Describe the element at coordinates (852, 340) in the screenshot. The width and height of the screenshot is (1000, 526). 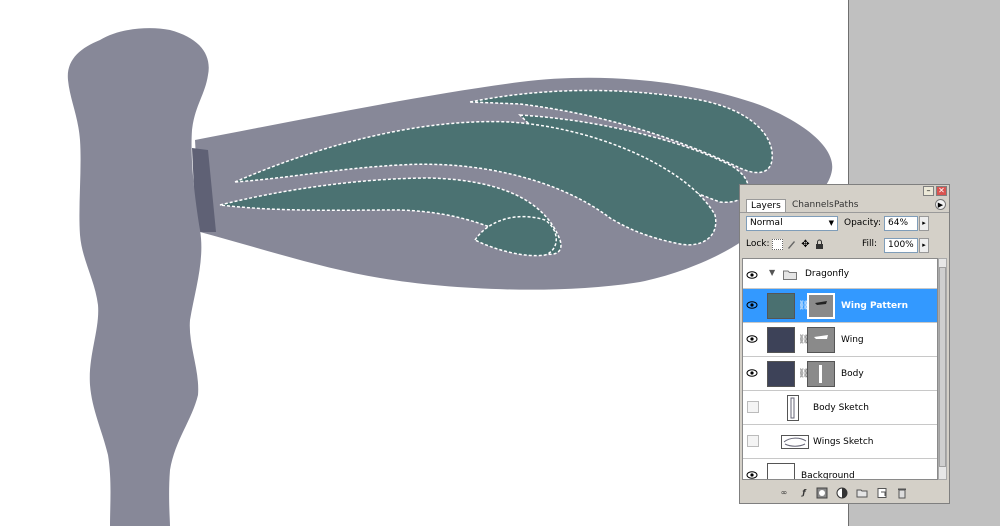
I see `layer-name: Wing` at that location.